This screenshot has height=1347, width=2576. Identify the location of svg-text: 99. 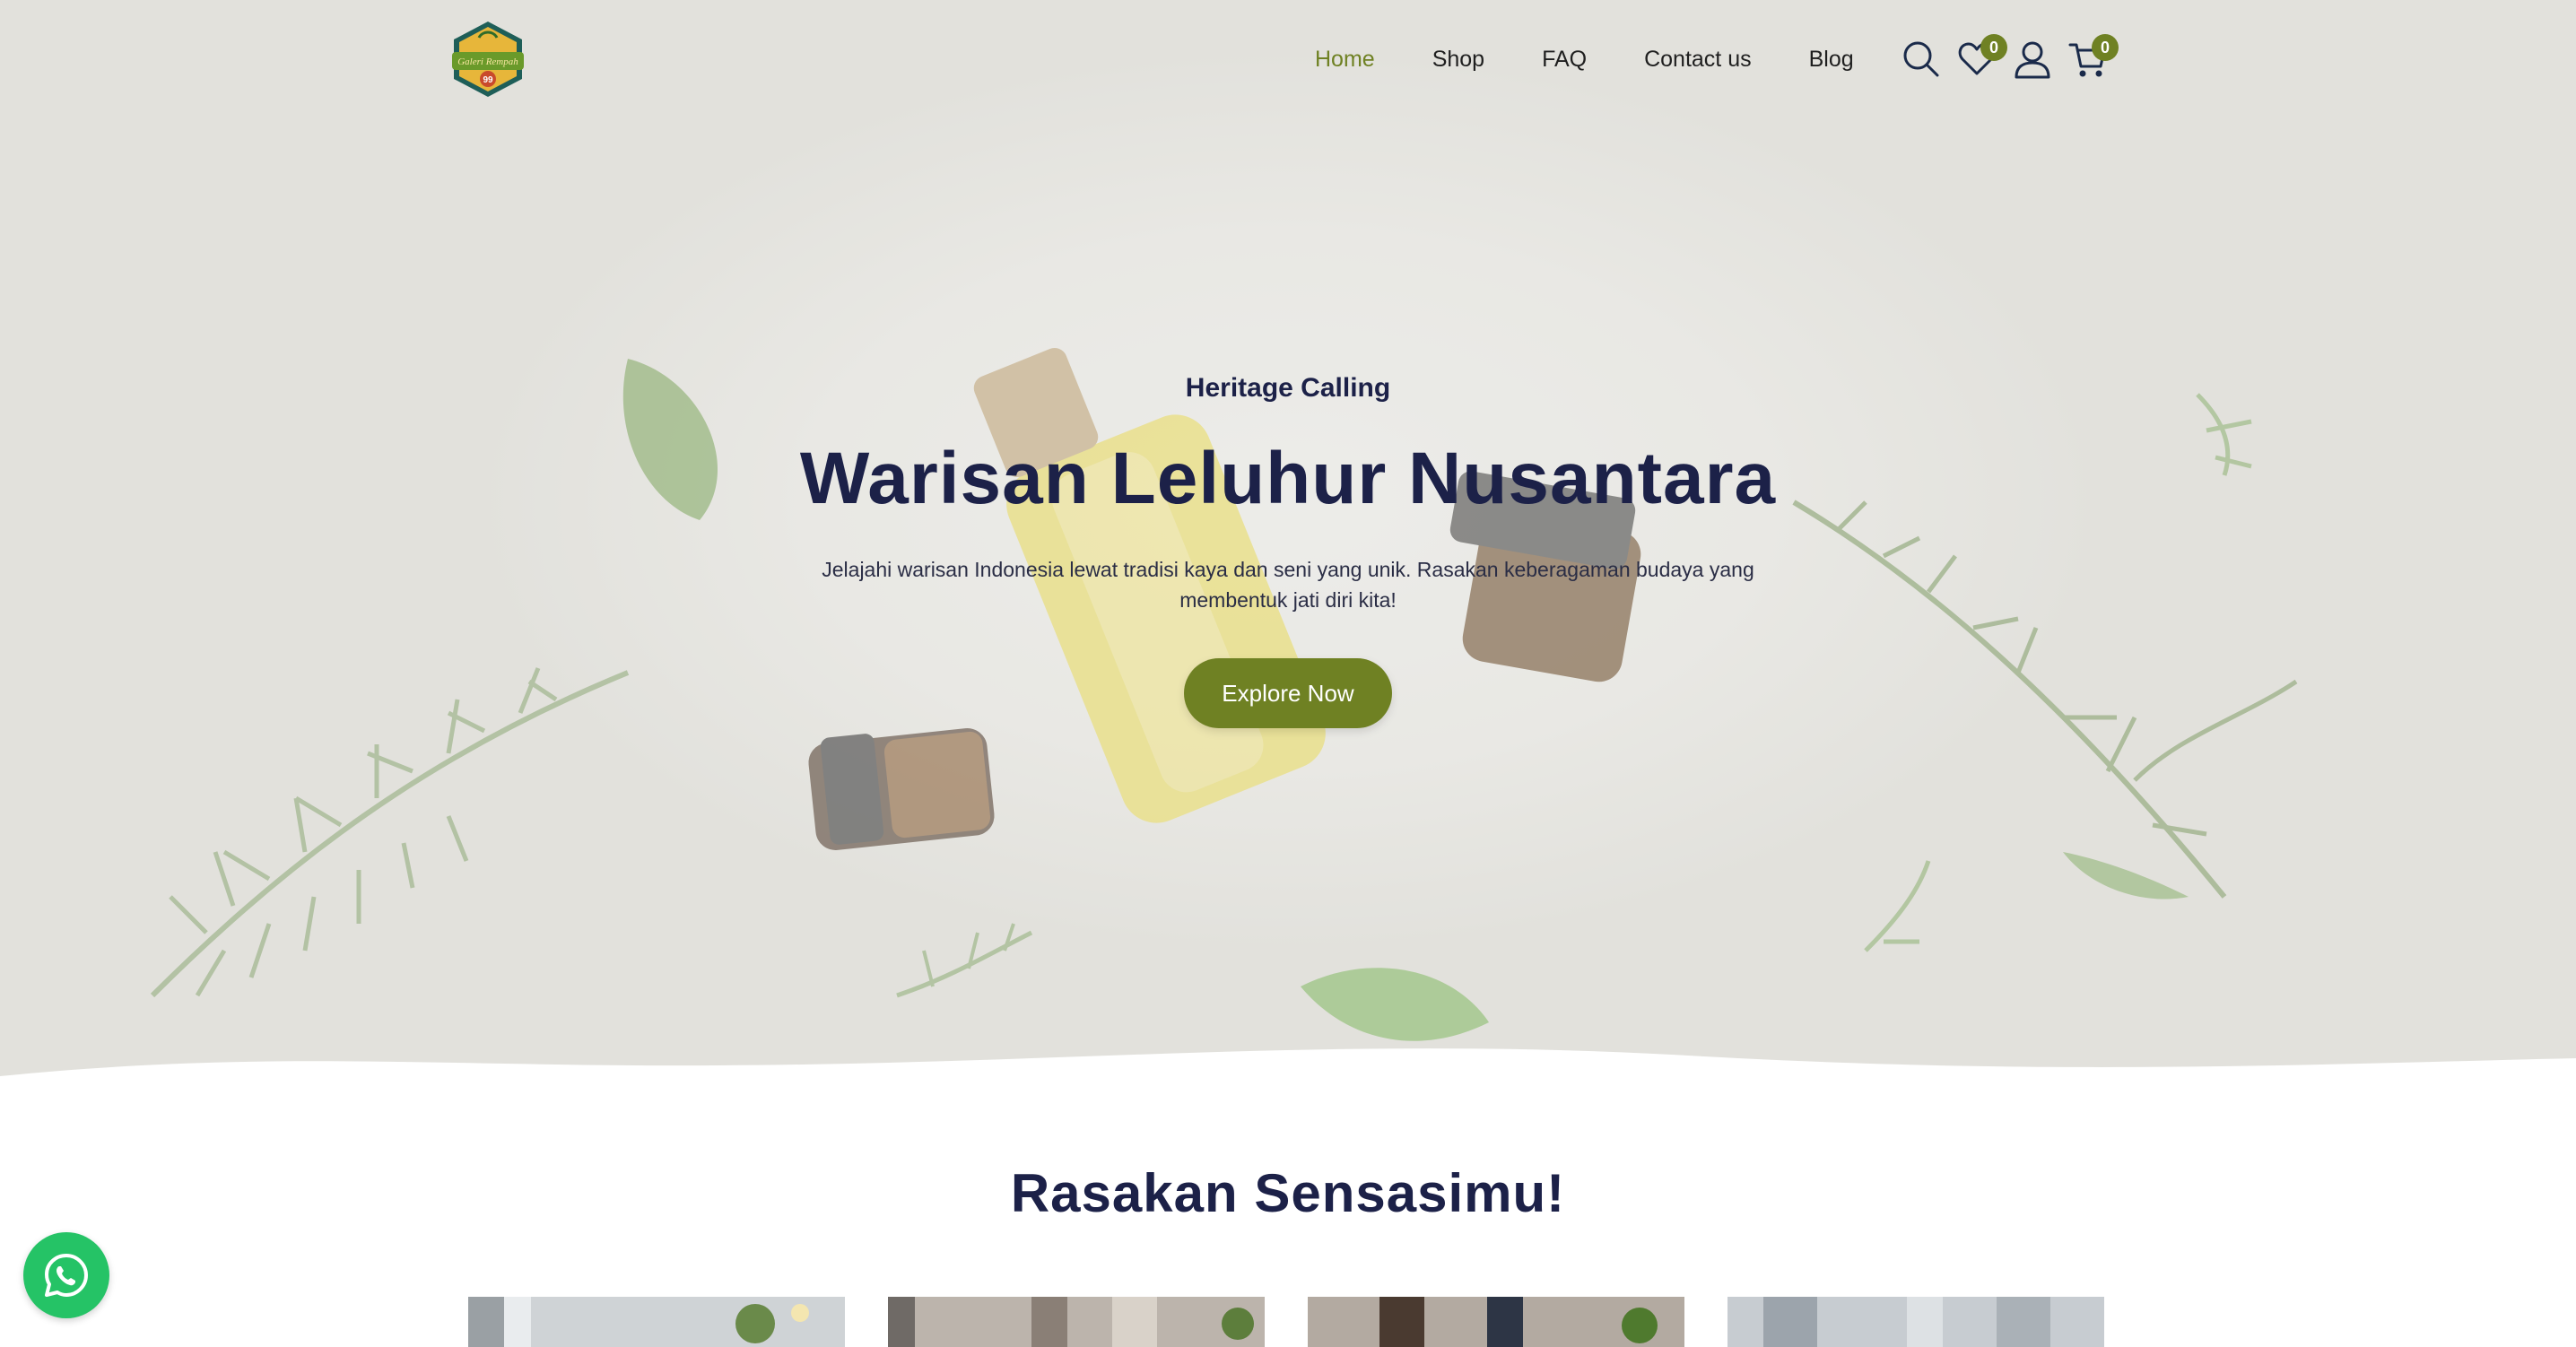
(488, 80).